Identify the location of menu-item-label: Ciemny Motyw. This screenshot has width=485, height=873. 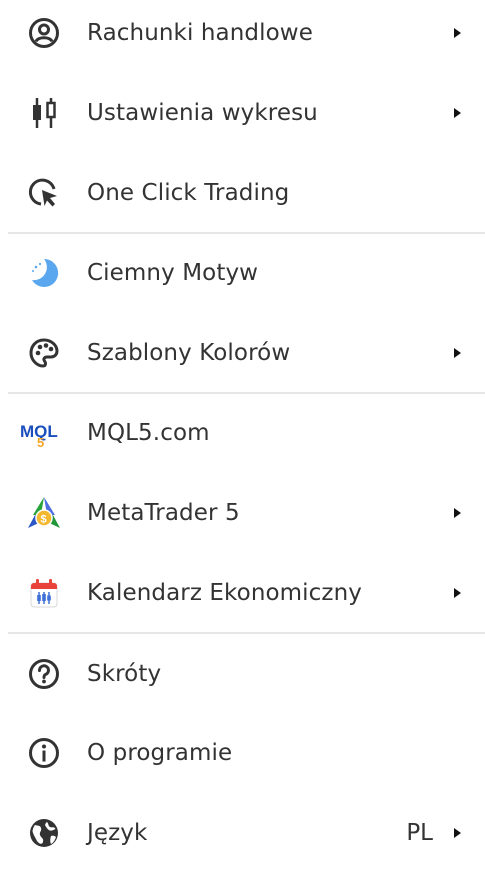
(173, 273).